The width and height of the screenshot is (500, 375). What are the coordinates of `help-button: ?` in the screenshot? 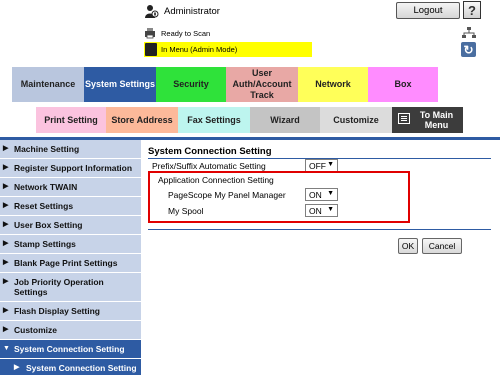 It's located at (472, 10).